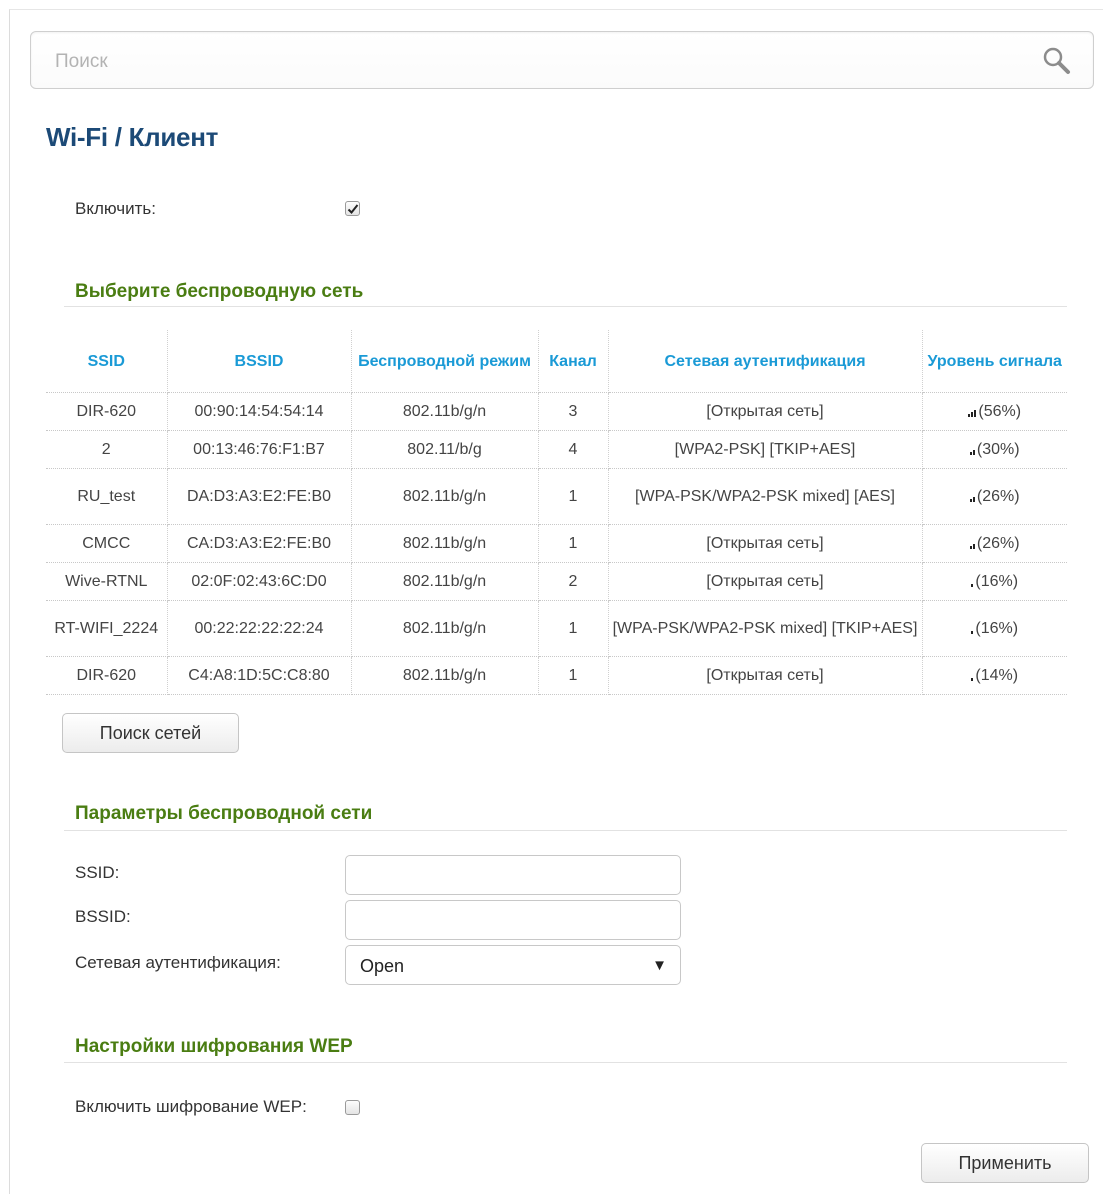 This screenshot has width=1105, height=1196. What do you see at coordinates (765, 628) in the screenshot?
I see `cell-auth: [WPA-PSK/WPA2-PSK mixed] [TKIP+AES]` at bounding box center [765, 628].